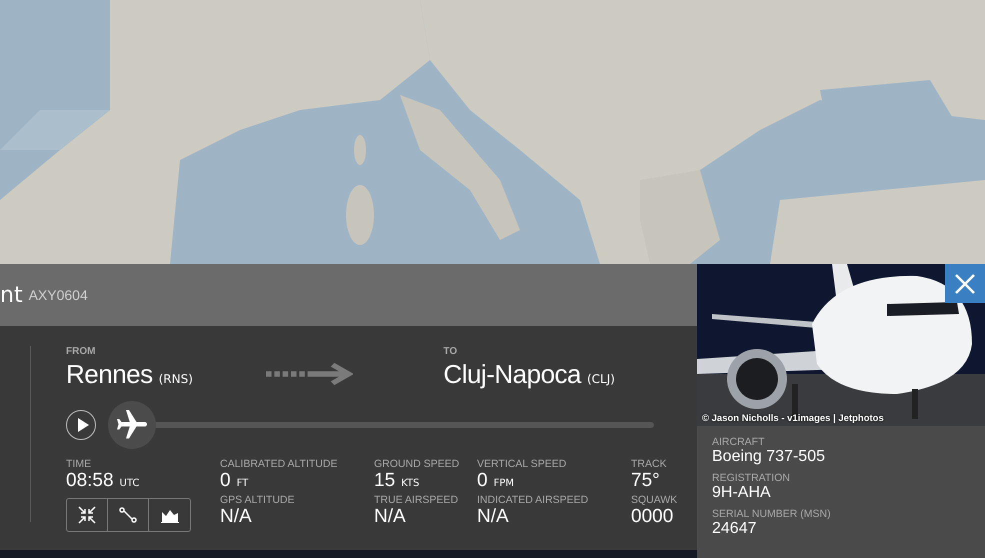 This screenshot has width=985, height=558. What do you see at coordinates (751, 478) in the screenshot?
I see `field-label: REGISTRATION` at bounding box center [751, 478].